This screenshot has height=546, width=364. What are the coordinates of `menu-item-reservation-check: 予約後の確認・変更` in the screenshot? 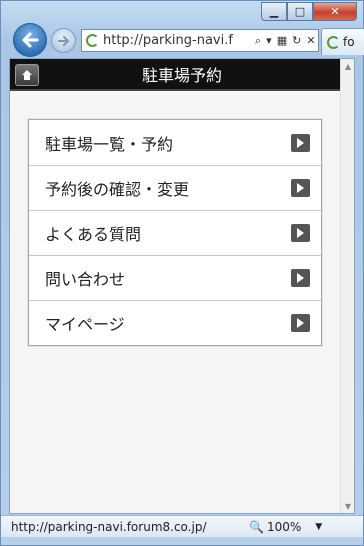 It's located at (175, 187).